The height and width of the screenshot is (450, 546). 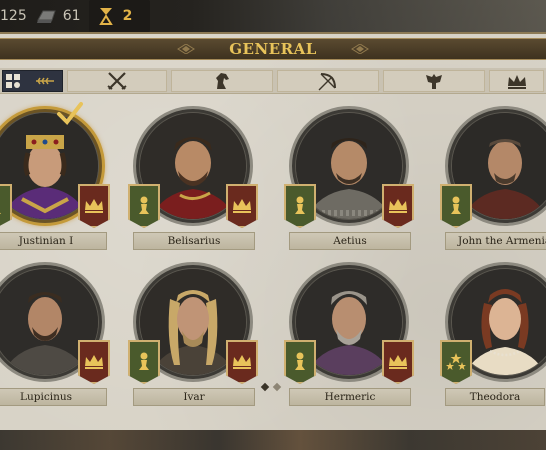 What do you see at coordinates (493, 337) in the screenshot?
I see `general-card-theodora: Theodora` at bounding box center [493, 337].